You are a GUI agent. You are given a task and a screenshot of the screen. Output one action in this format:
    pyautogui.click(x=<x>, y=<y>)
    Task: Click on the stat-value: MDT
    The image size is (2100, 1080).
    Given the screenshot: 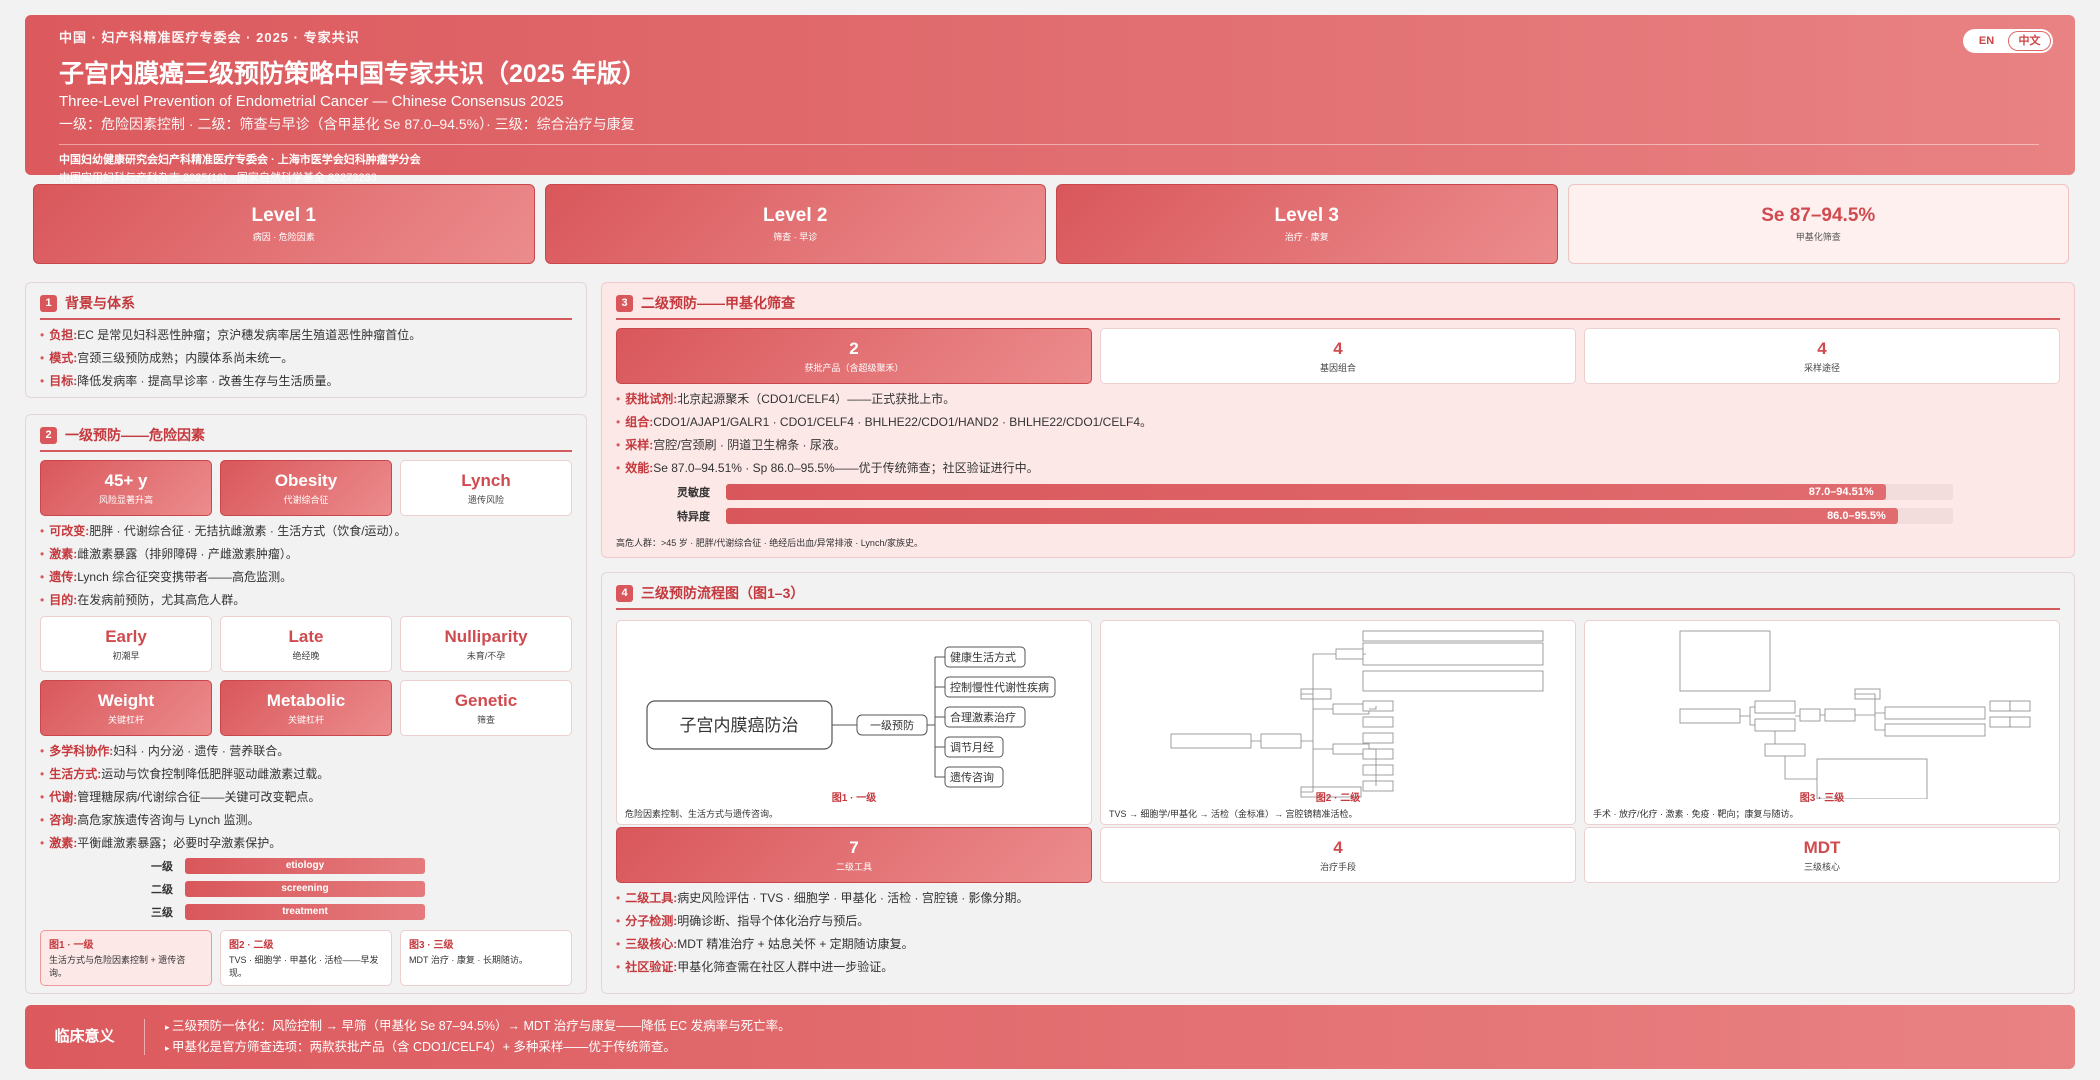 What is the action you would take?
    pyautogui.click(x=1822, y=847)
    